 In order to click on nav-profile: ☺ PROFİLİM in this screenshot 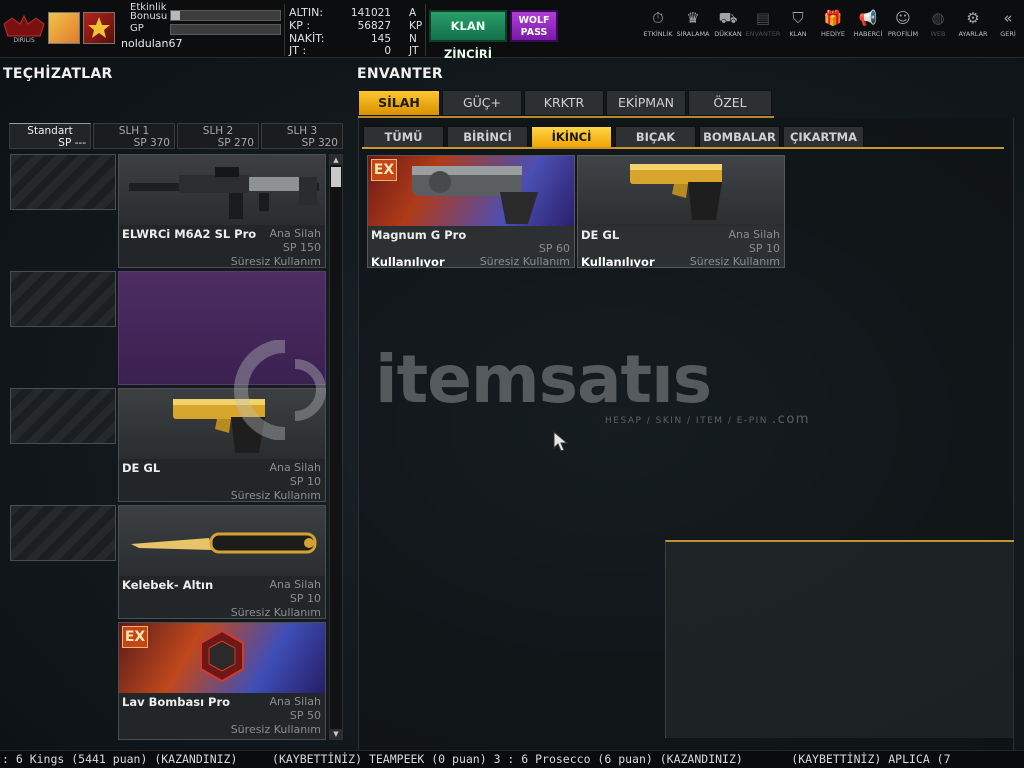, I will do `click(903, 23)`.